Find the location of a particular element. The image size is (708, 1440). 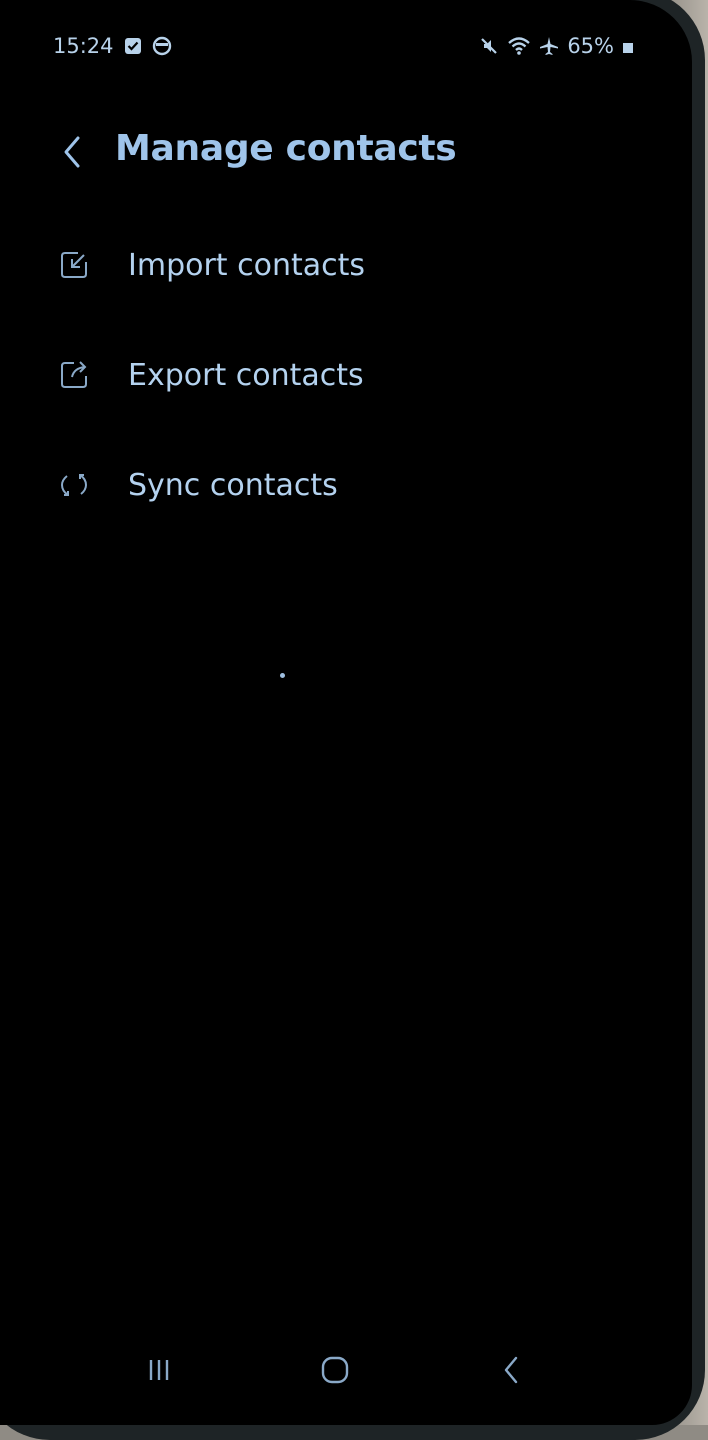

recents-icon is located at coordinates (159, 1370).